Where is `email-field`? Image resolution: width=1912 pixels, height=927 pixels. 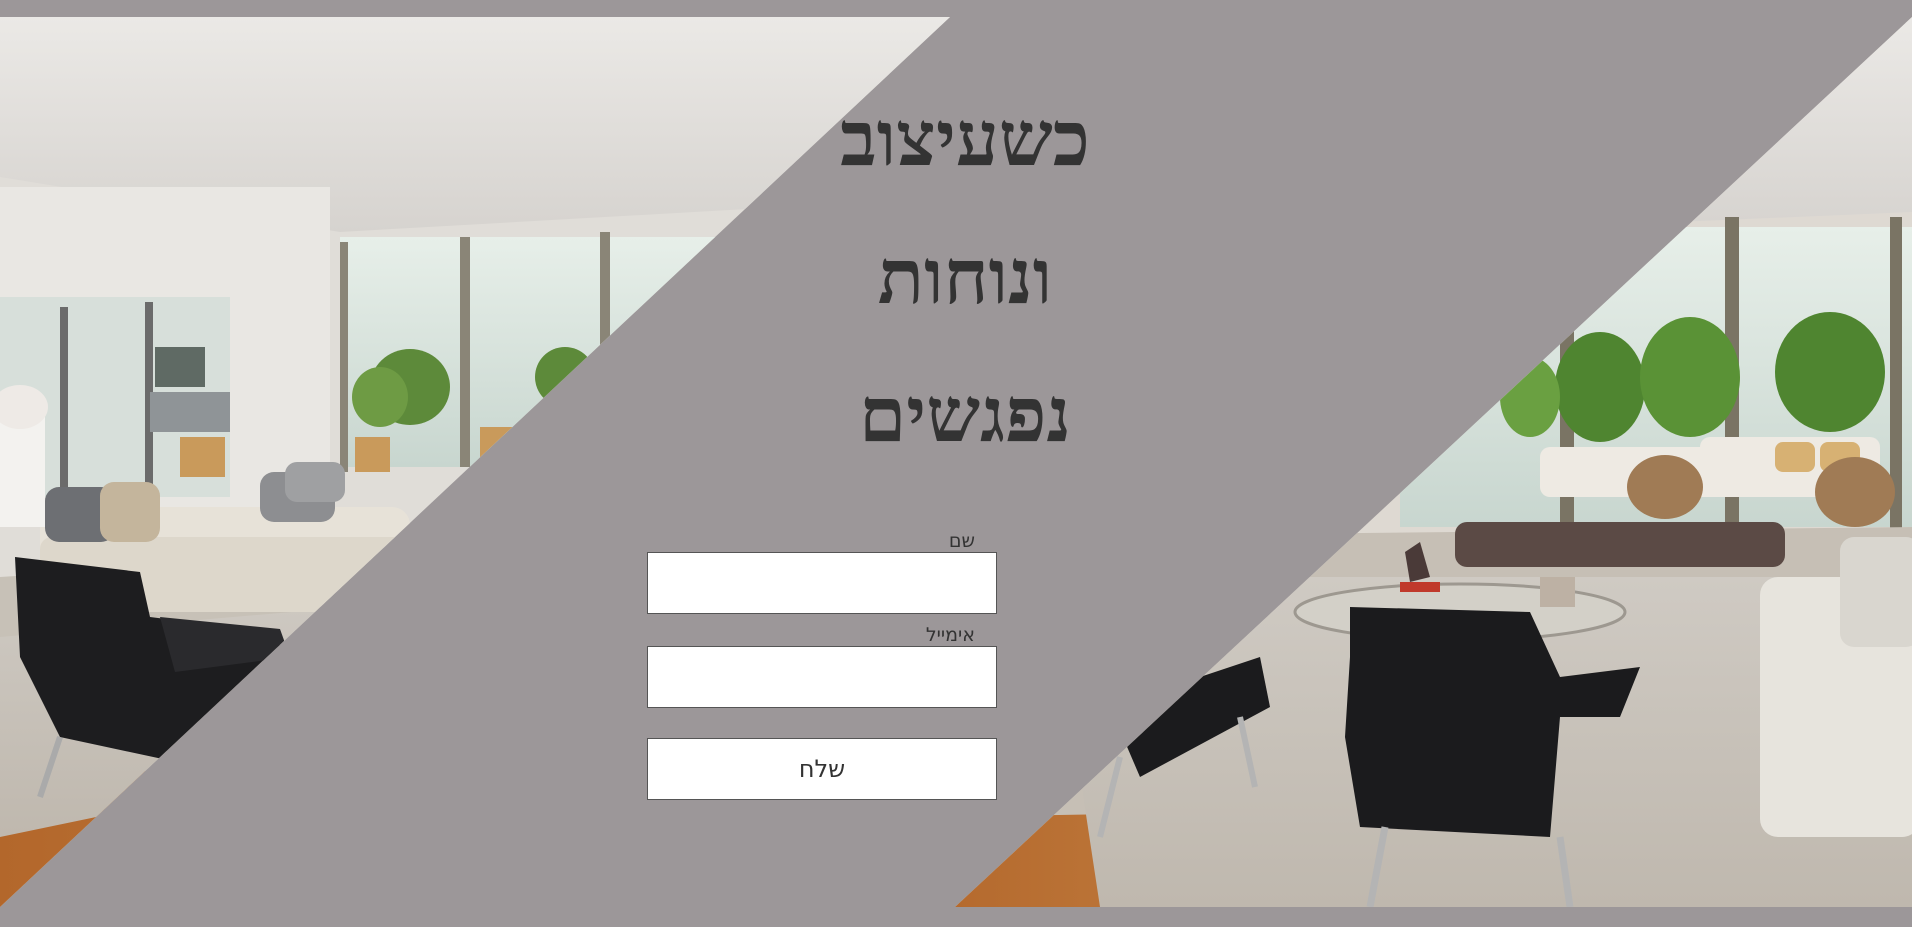
email-field is located at coordinates (822, 677).